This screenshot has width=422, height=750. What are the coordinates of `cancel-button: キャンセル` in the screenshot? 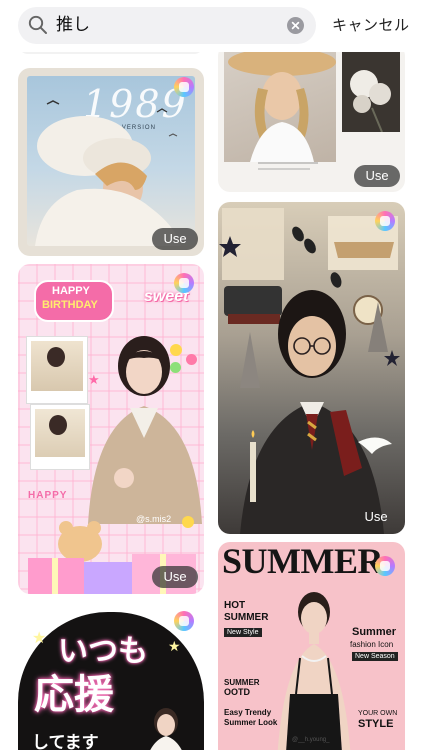 It's located at (371, 24).